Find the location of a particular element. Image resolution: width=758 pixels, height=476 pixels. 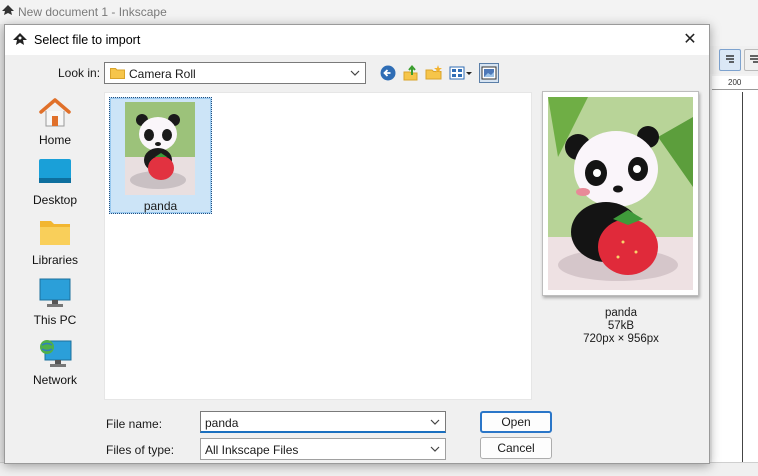

back-button is located at coordinates (388, 73).